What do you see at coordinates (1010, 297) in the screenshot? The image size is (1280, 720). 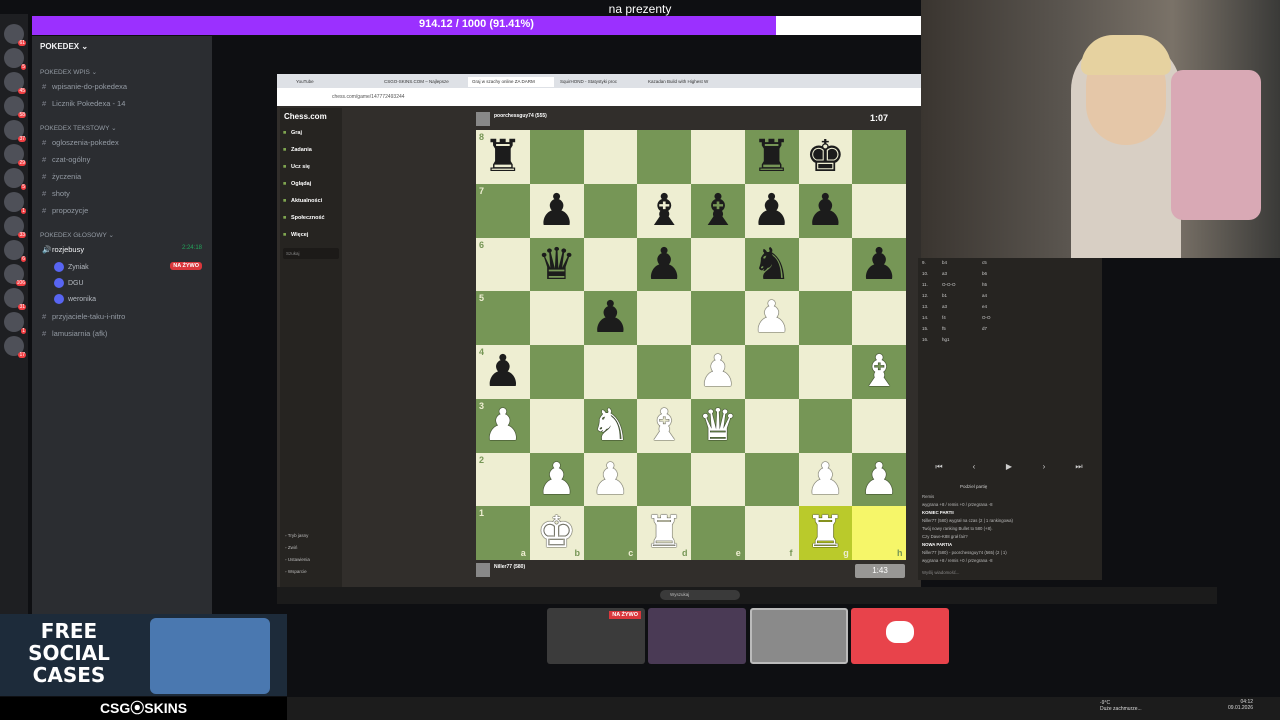 I see `move-row: 12. b1 a4` at bounding box center [1010, 297].